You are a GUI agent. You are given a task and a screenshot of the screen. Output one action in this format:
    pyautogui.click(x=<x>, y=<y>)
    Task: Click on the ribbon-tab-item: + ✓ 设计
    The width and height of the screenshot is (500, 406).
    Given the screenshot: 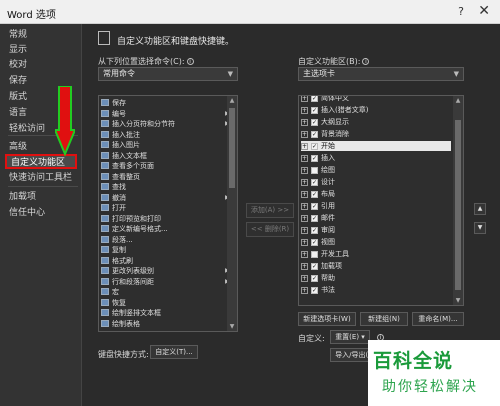 What is the action you would take?
    pyautogui.click(x=376, y=182)
    